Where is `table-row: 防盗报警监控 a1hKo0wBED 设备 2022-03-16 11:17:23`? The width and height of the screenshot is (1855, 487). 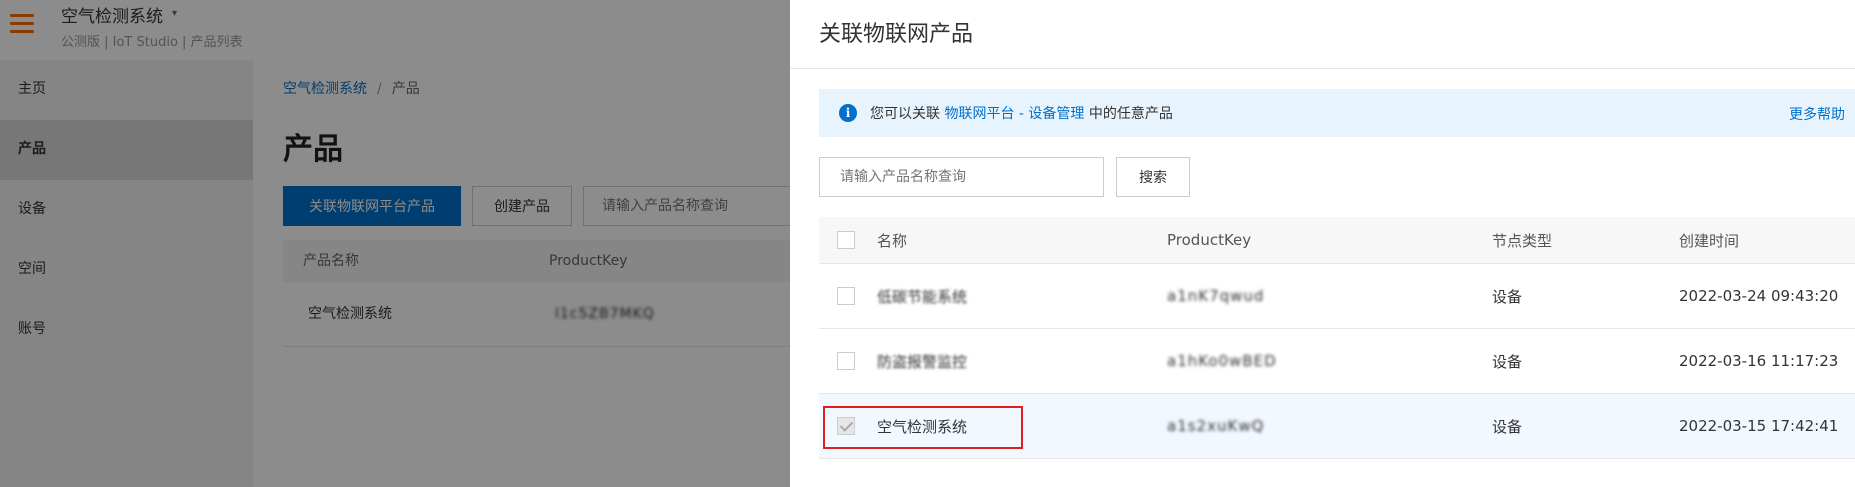
table-row: 防盗报警监控 a1hKo0wBED 设备 2022-03-16 11:17:23 is located at coordinates (1337, 361).